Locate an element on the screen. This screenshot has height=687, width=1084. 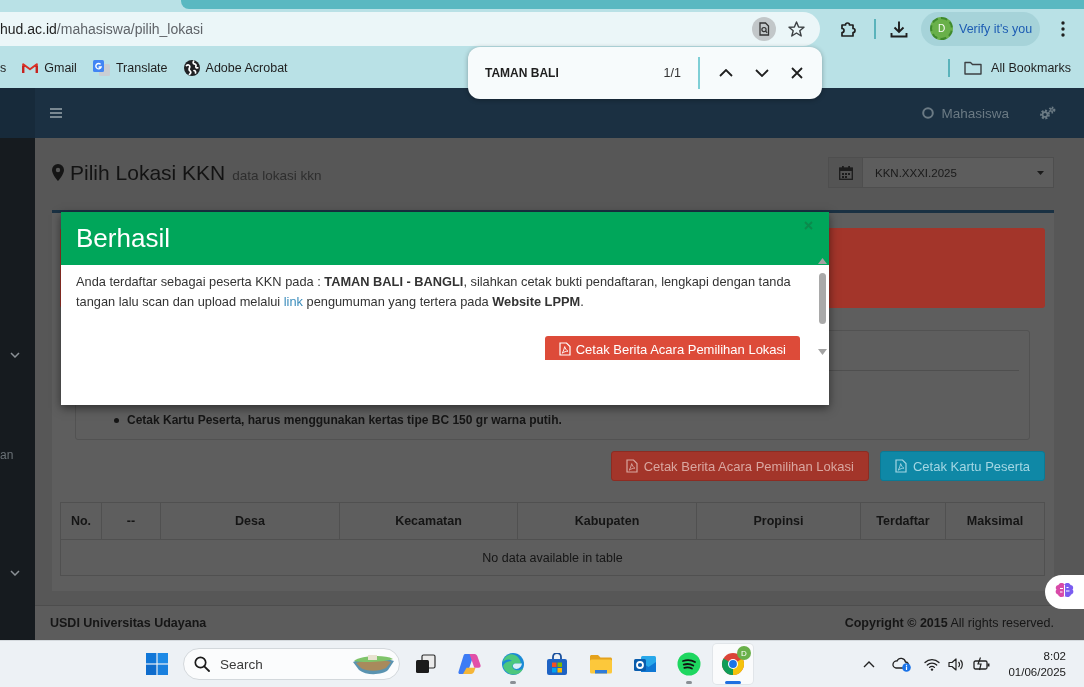
column-header: Terdaftar is located at coordinates (903, 521).